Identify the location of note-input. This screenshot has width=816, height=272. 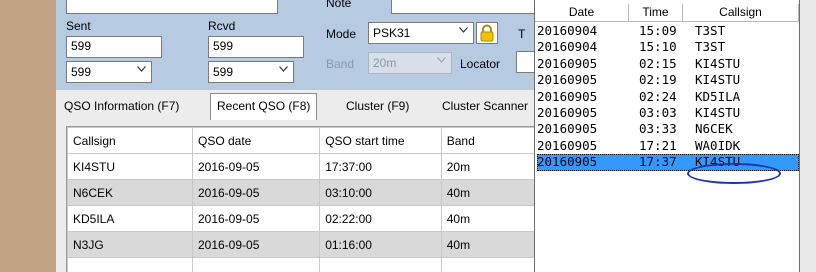
(463, 7).